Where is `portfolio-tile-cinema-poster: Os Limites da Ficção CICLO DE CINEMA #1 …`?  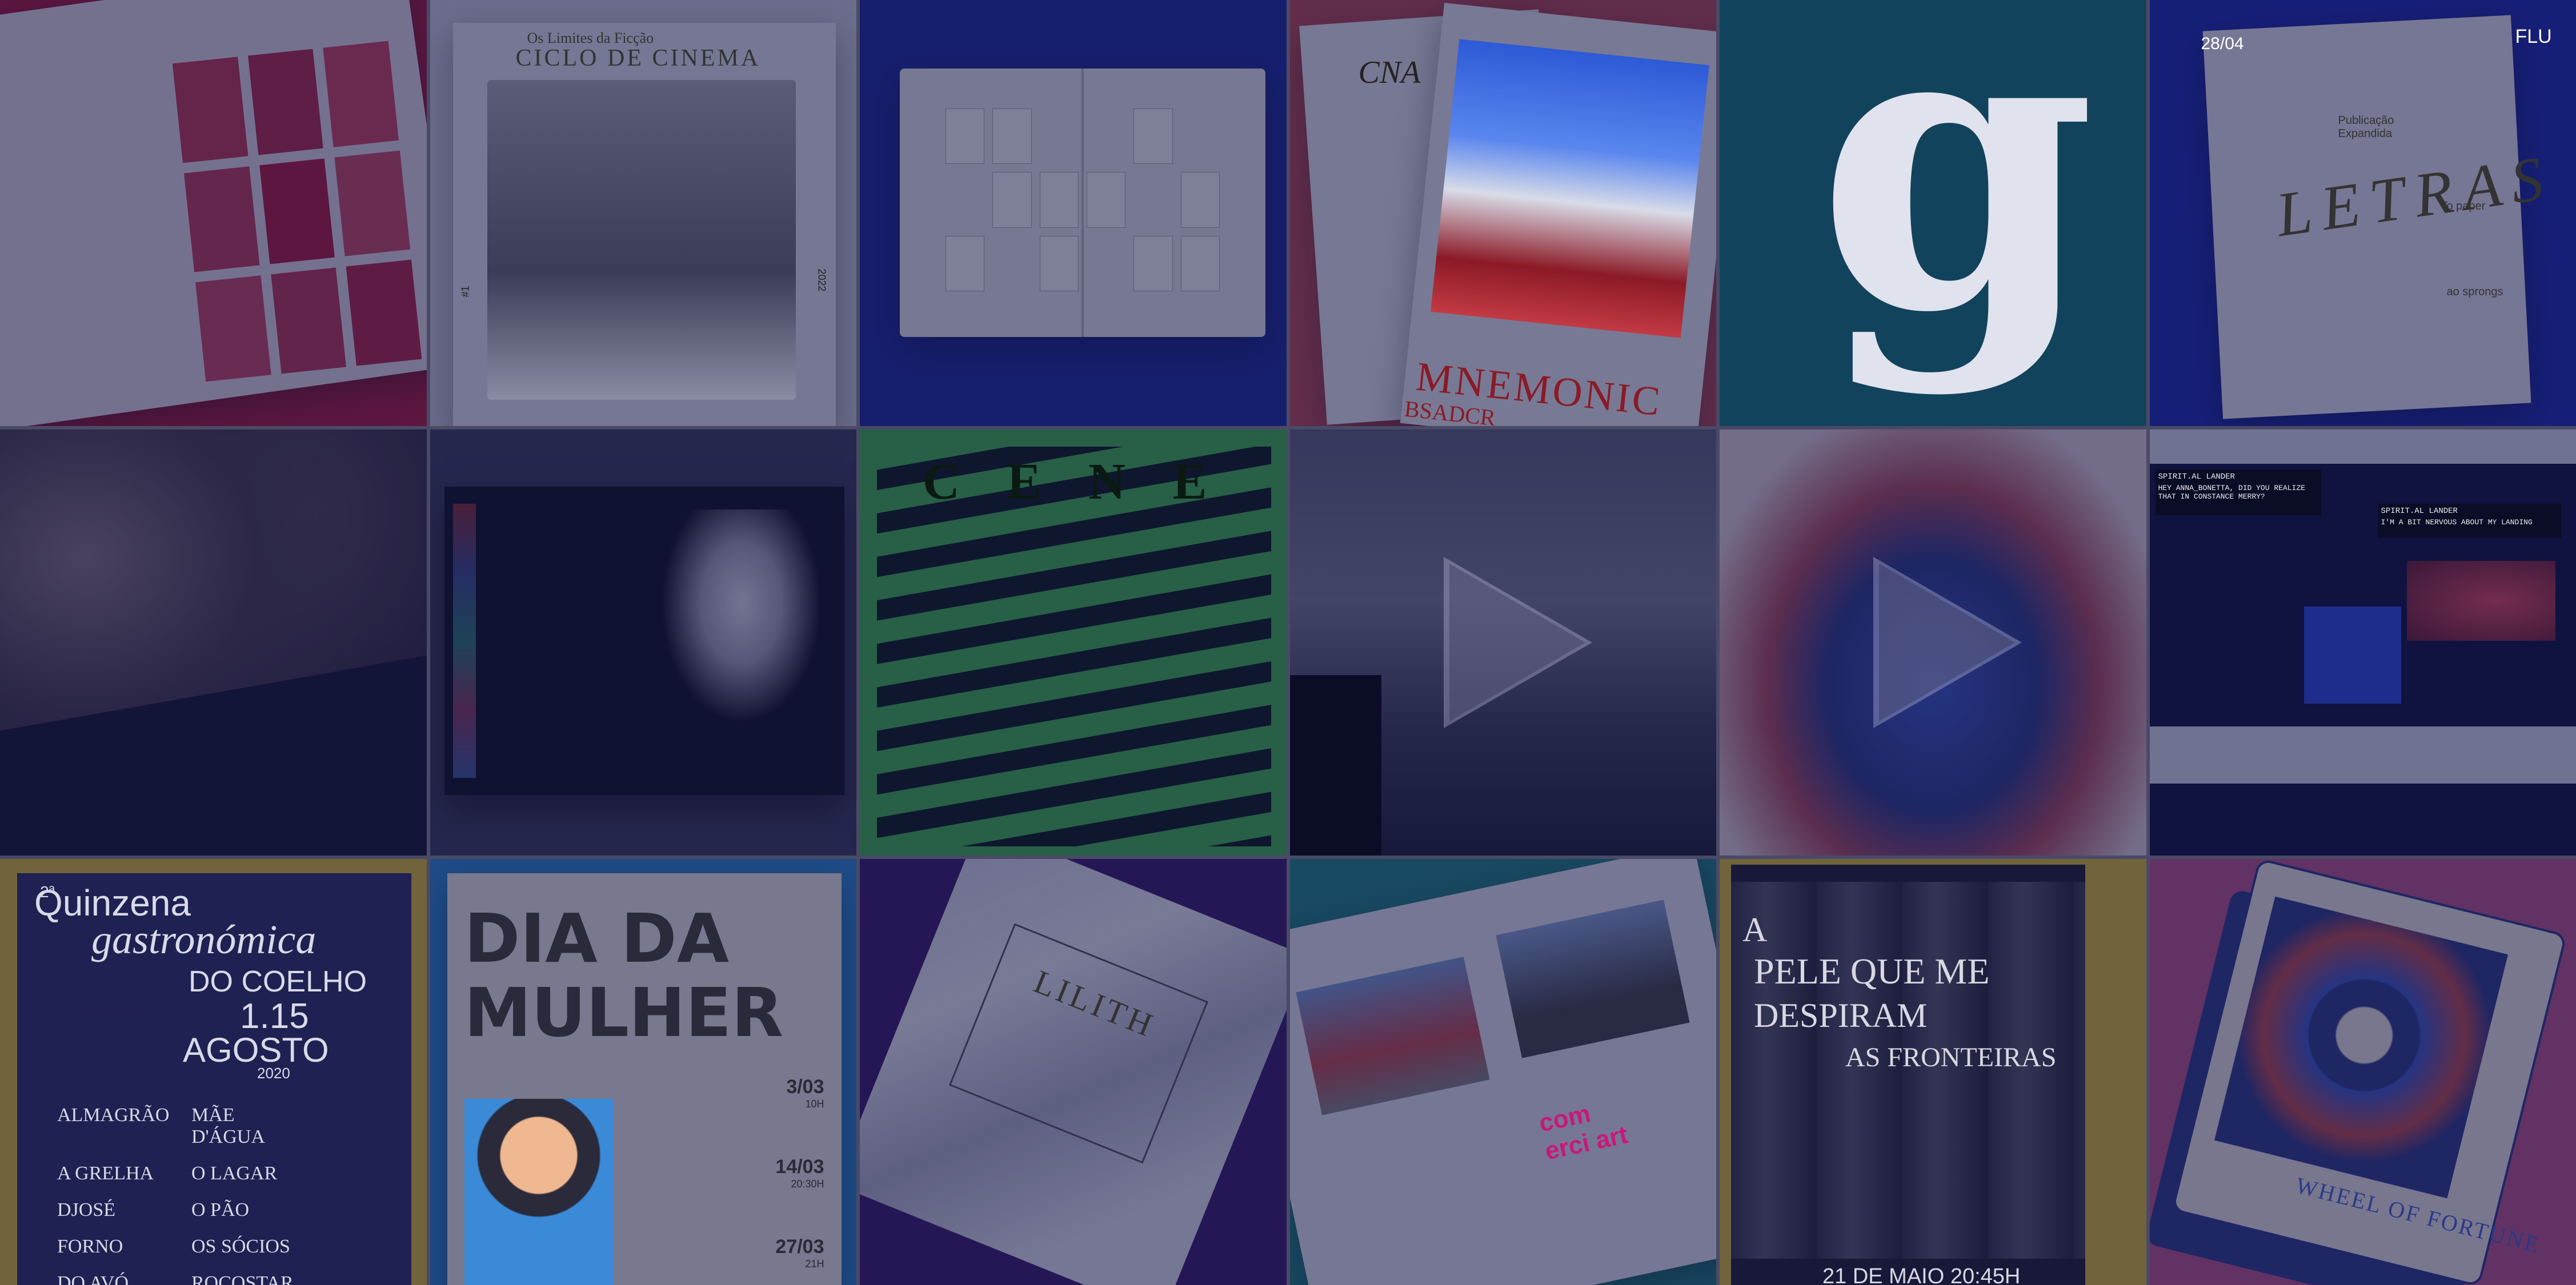 portfolio-tile-cinema-poster: Os Limites da Ficção CICLO DE CINEMA #1 … is located at coordinates (643, 213).